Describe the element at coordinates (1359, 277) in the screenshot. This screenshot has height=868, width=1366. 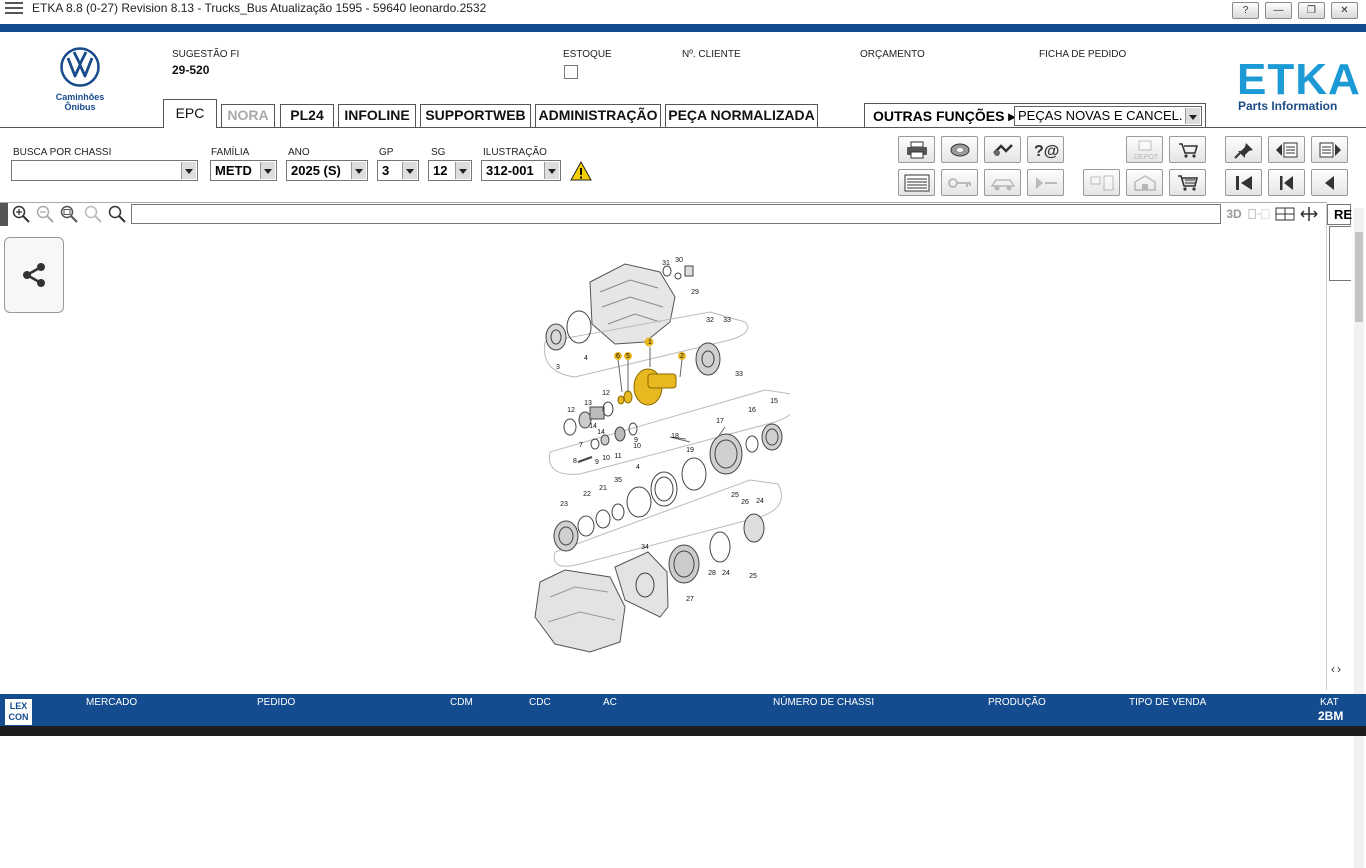
I see `scroll-thumb` at that location.